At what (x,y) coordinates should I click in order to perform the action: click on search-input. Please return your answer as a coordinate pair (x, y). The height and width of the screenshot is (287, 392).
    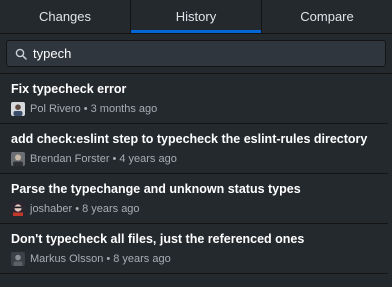
    Looking at the image, I should click on (205, 53).